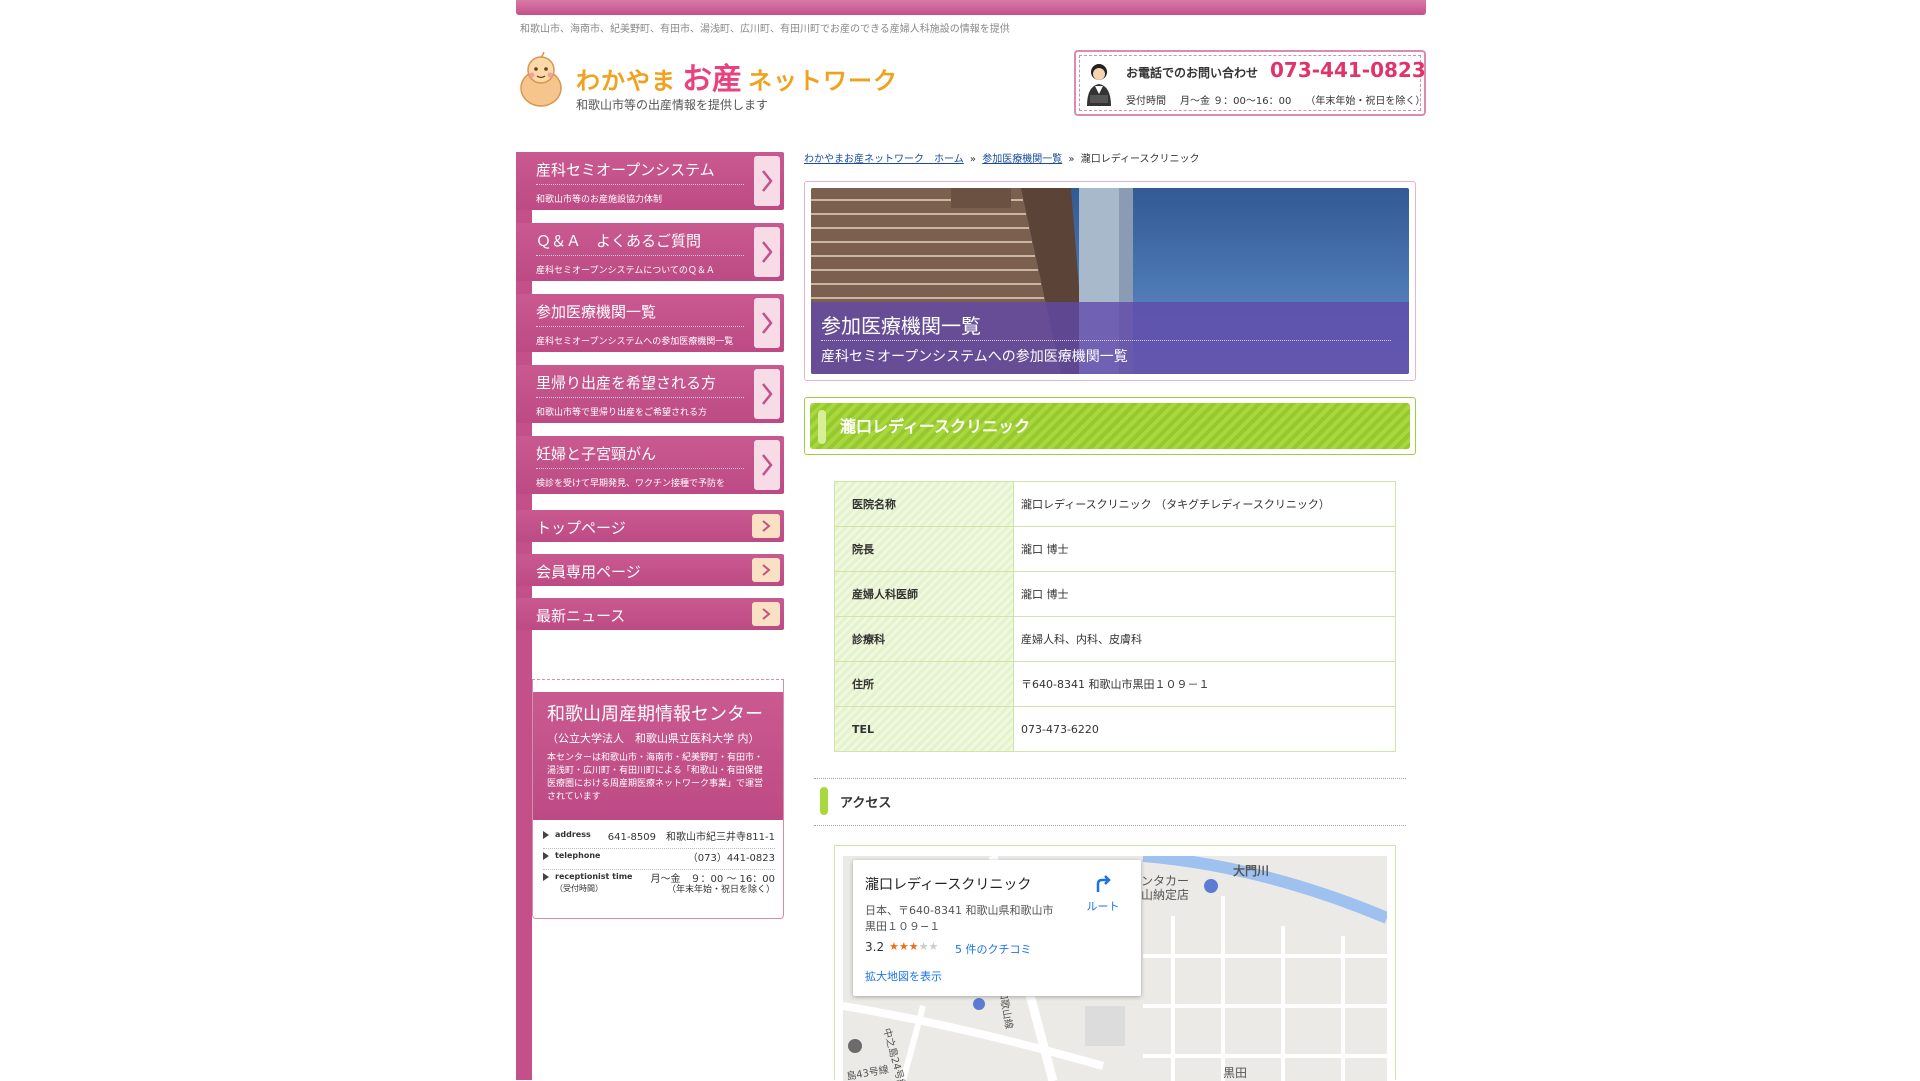 The image size is (1920, 1081). I want to click on breadcrumb-current: 瀧口レディースクリニック, so click(1140, 159).